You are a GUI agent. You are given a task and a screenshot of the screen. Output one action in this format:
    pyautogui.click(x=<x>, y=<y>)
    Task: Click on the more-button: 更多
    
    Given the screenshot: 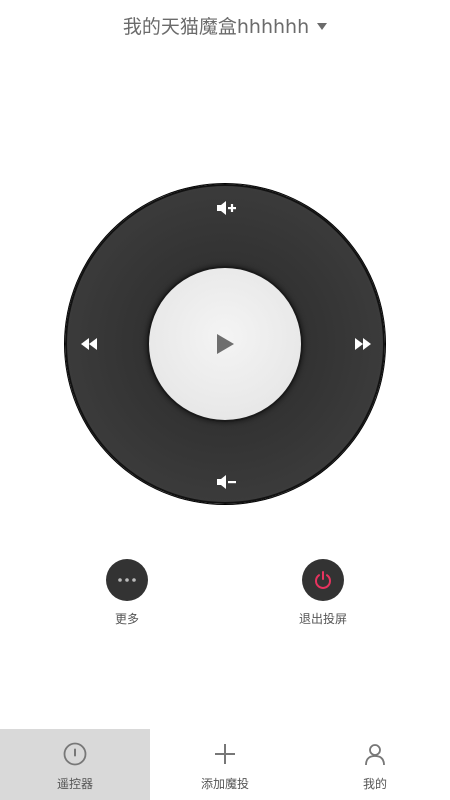 What is the action you would take?
    pyautogui.click(x=127, y=593)
    